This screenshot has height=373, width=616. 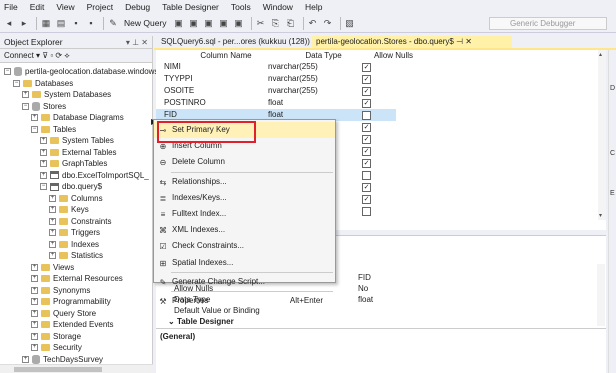 What do you see at coordinates (276, 23) in the screenshot?
I see `copy-icon: ⎘` at bounding box center [276, 23].